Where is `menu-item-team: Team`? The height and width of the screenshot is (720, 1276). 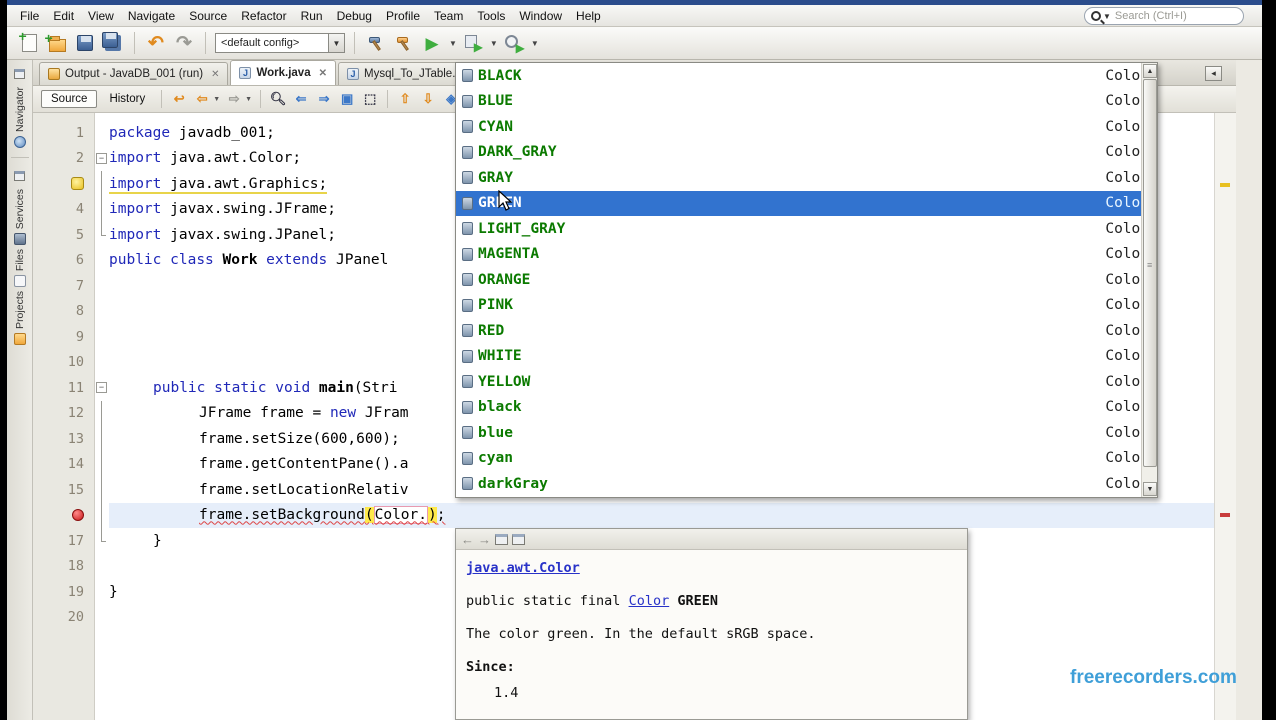
menu-item-team: Team is located at coordinates (448, 16).